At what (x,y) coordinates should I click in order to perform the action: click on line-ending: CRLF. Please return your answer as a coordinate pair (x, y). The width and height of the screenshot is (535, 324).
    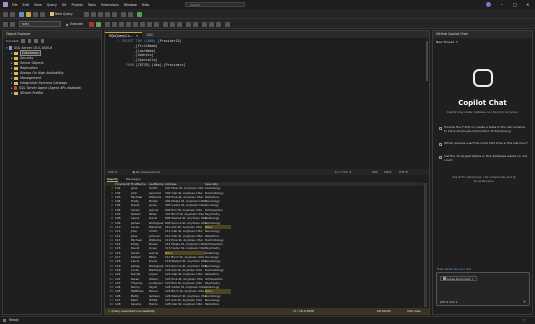
    Looking at the image, I should click on (388, 172).